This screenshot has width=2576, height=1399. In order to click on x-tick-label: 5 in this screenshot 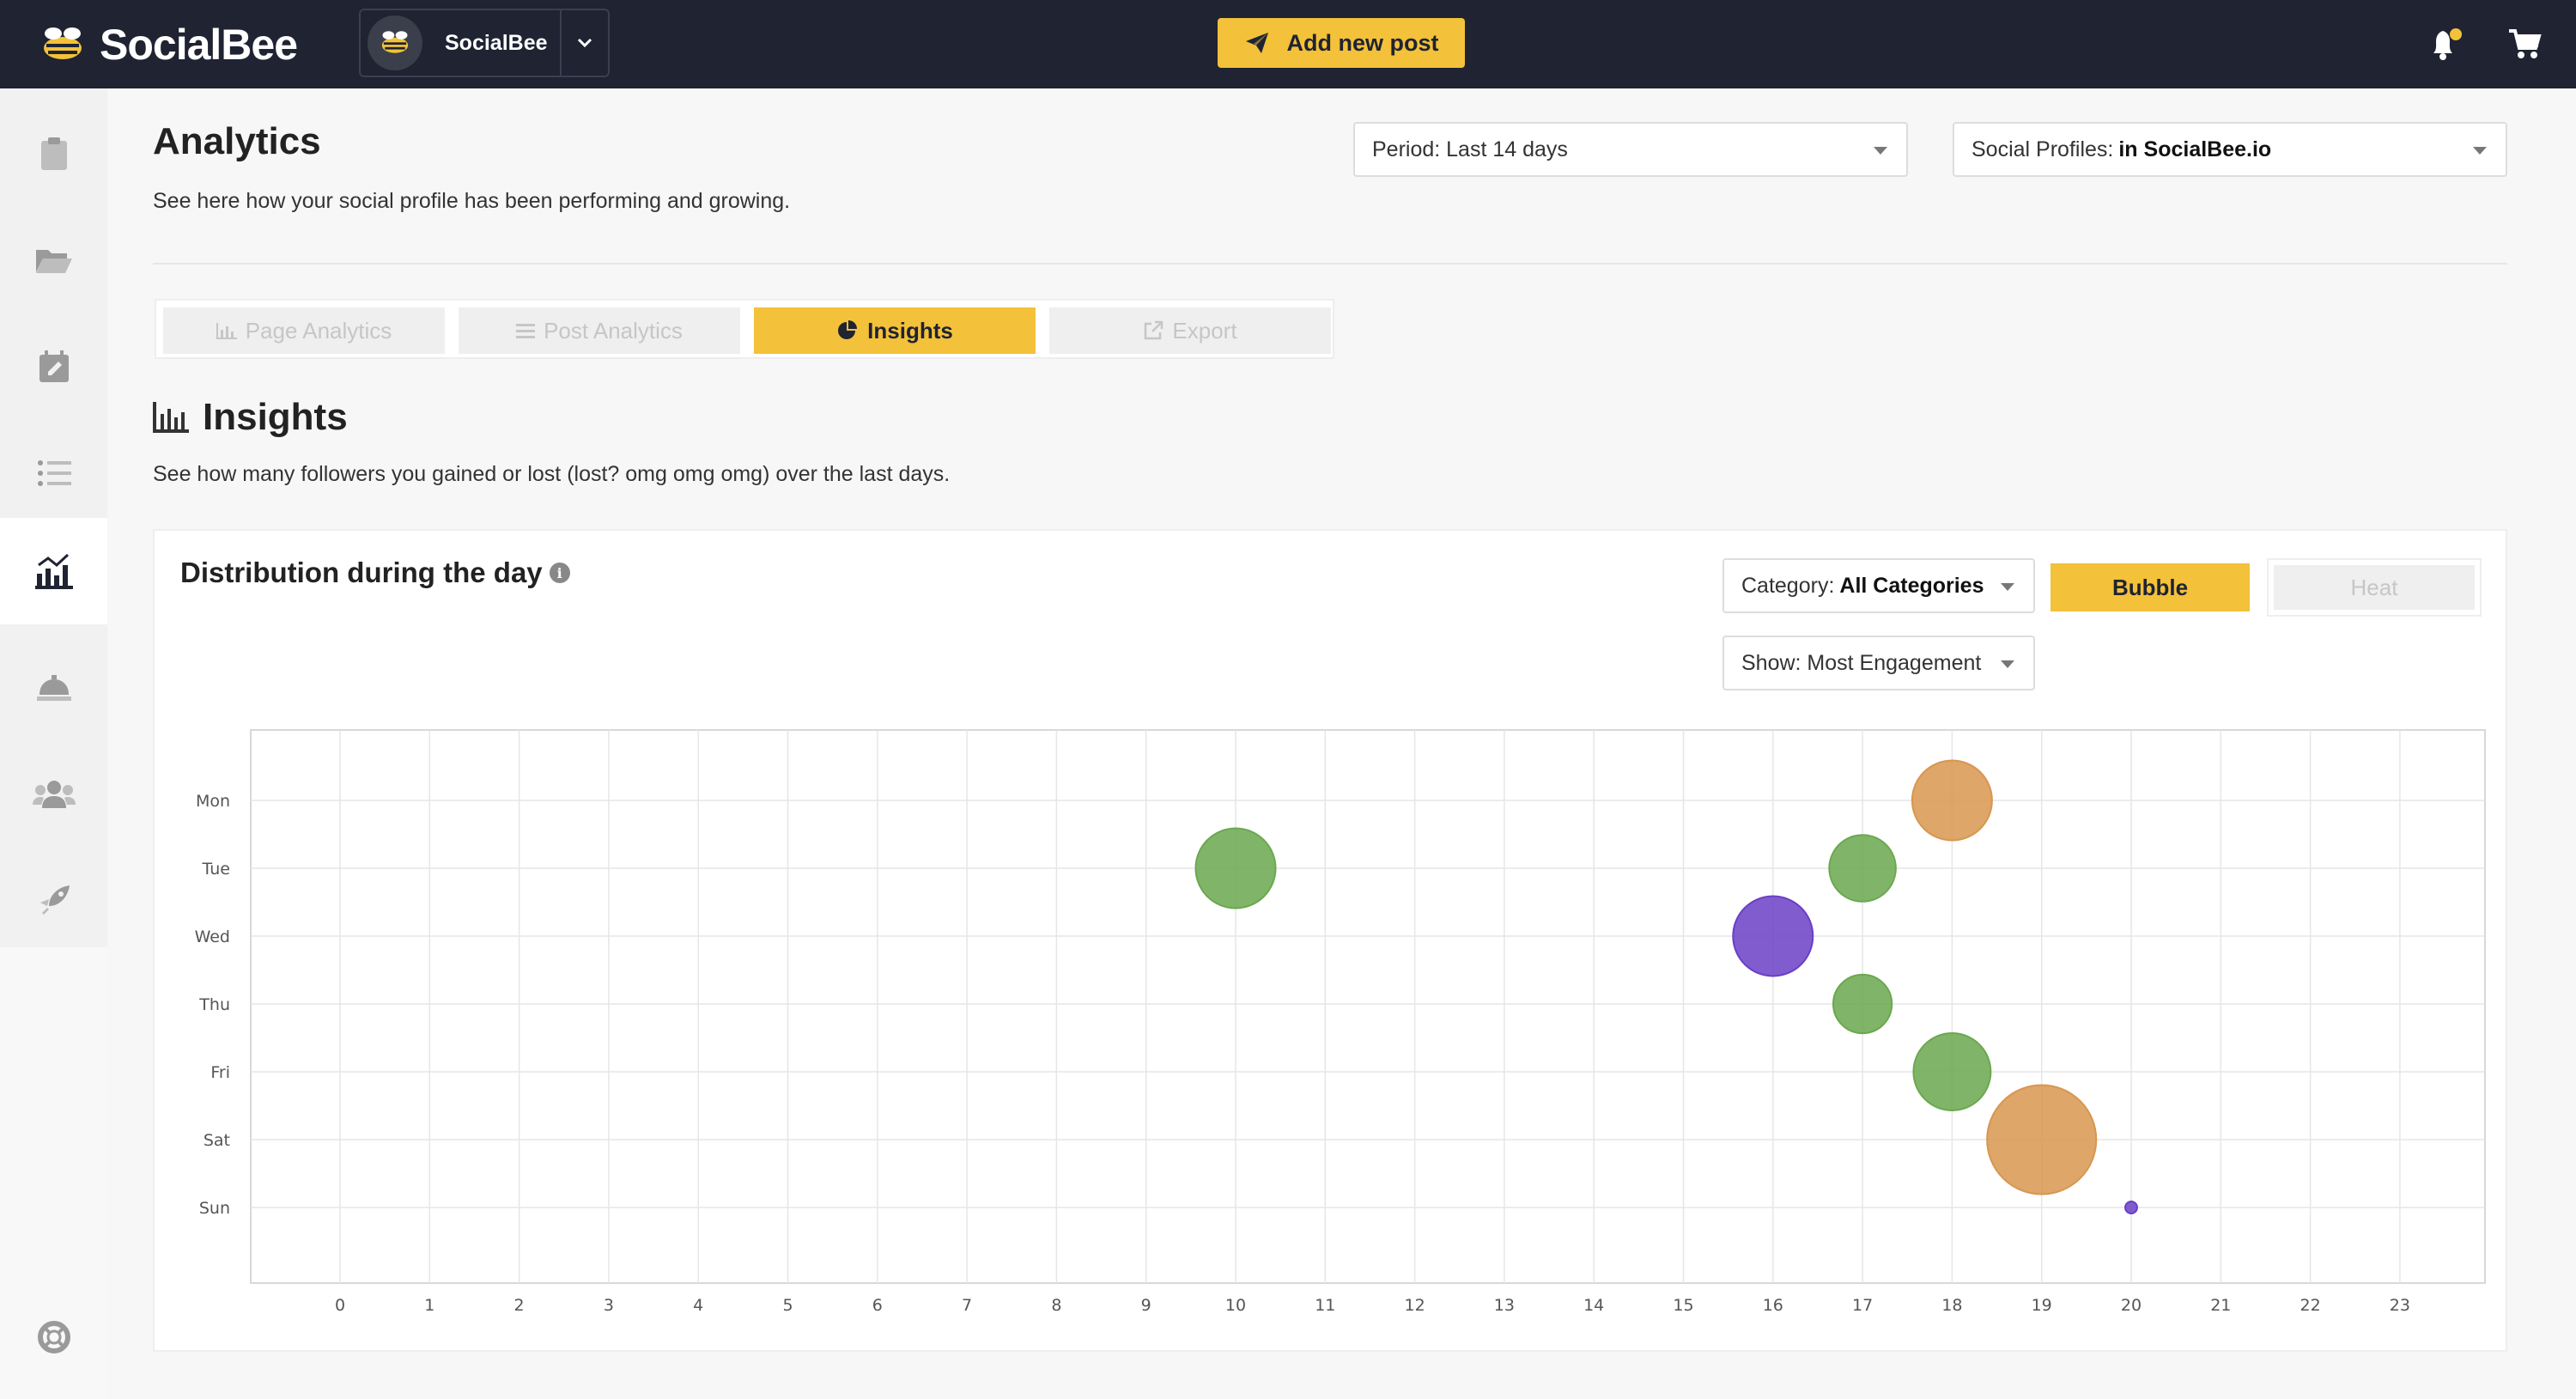, I will do `click(788, 1305)`.